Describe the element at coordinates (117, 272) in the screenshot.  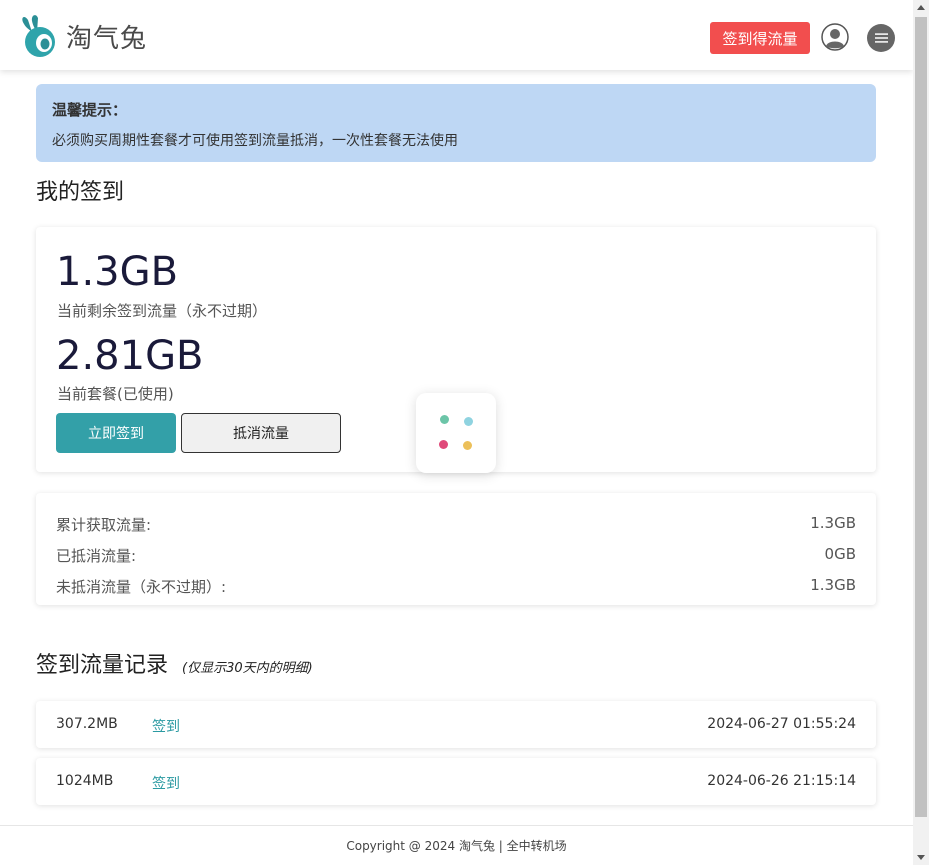
I see `remaining-traffic-value: 1.3GB` at that location.